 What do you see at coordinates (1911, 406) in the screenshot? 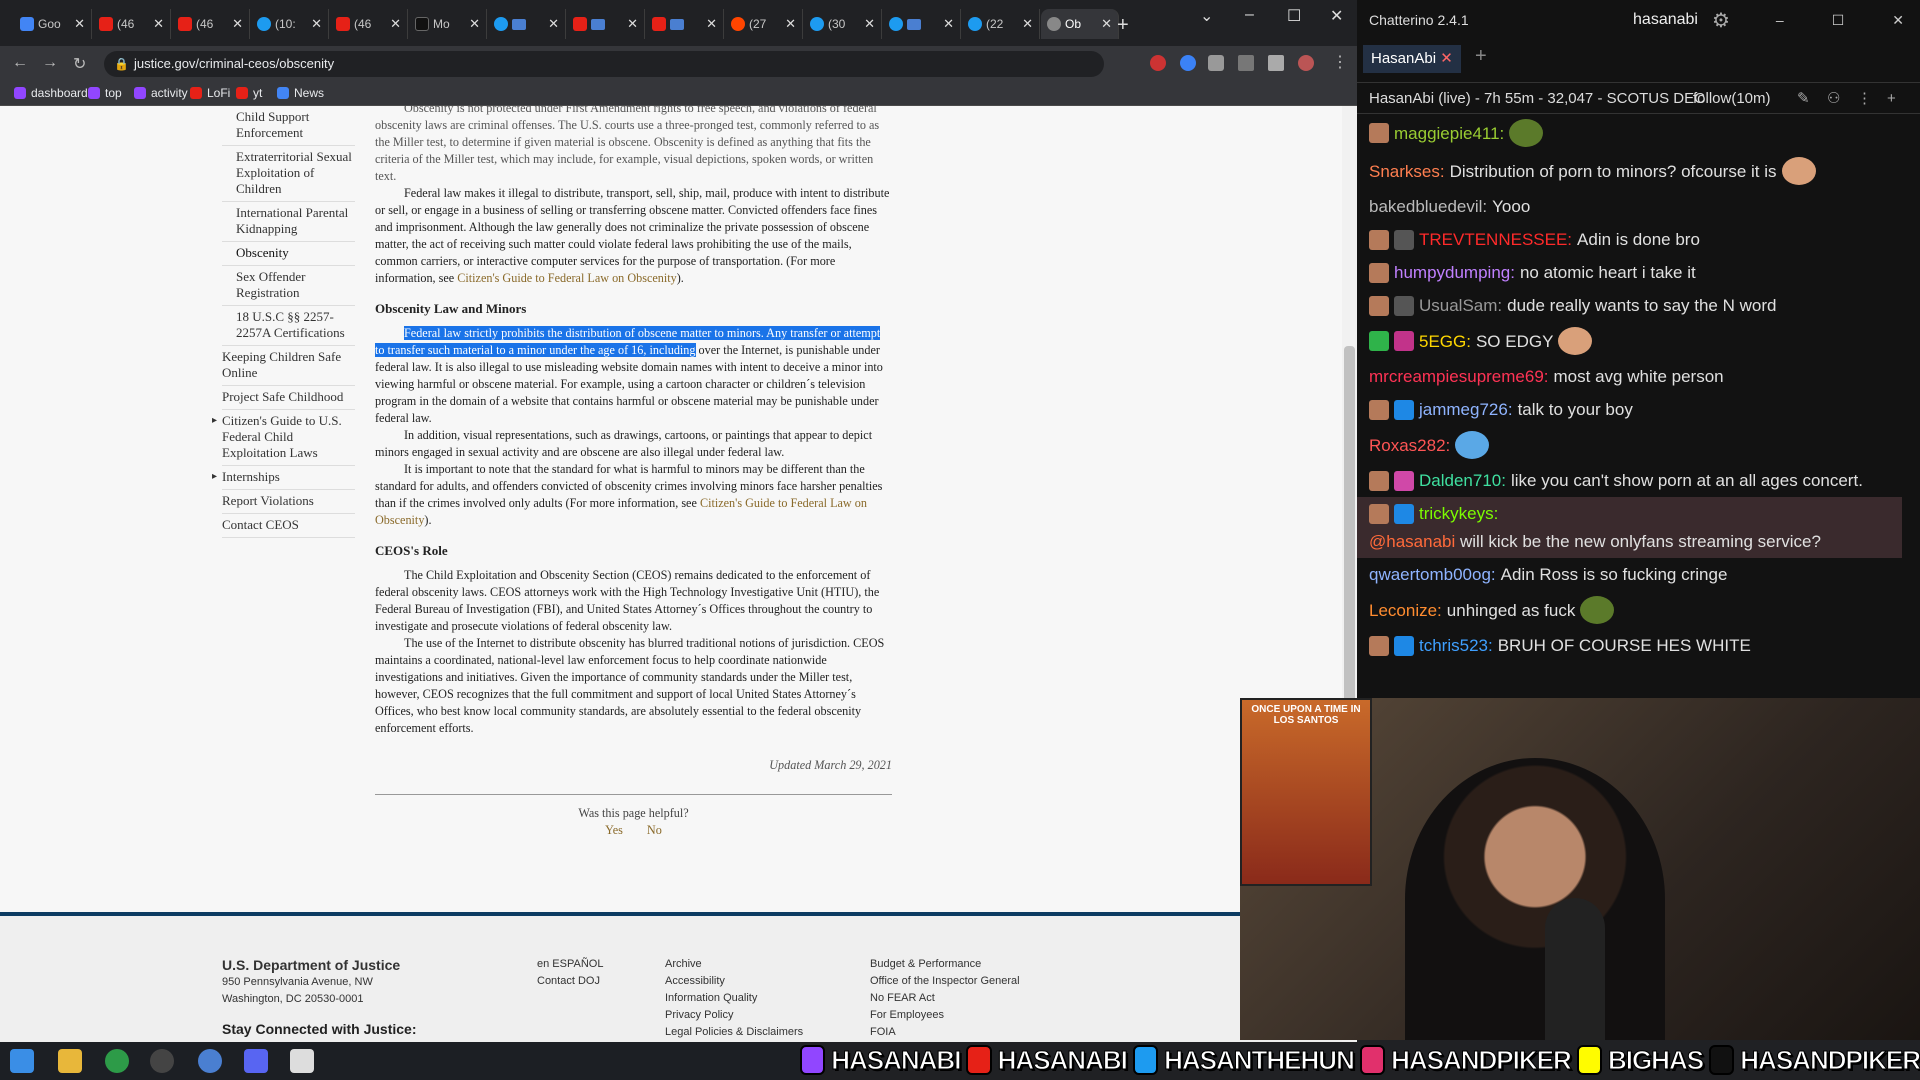
I see `chat-scrollbar` at bounding box center [1911, 406].